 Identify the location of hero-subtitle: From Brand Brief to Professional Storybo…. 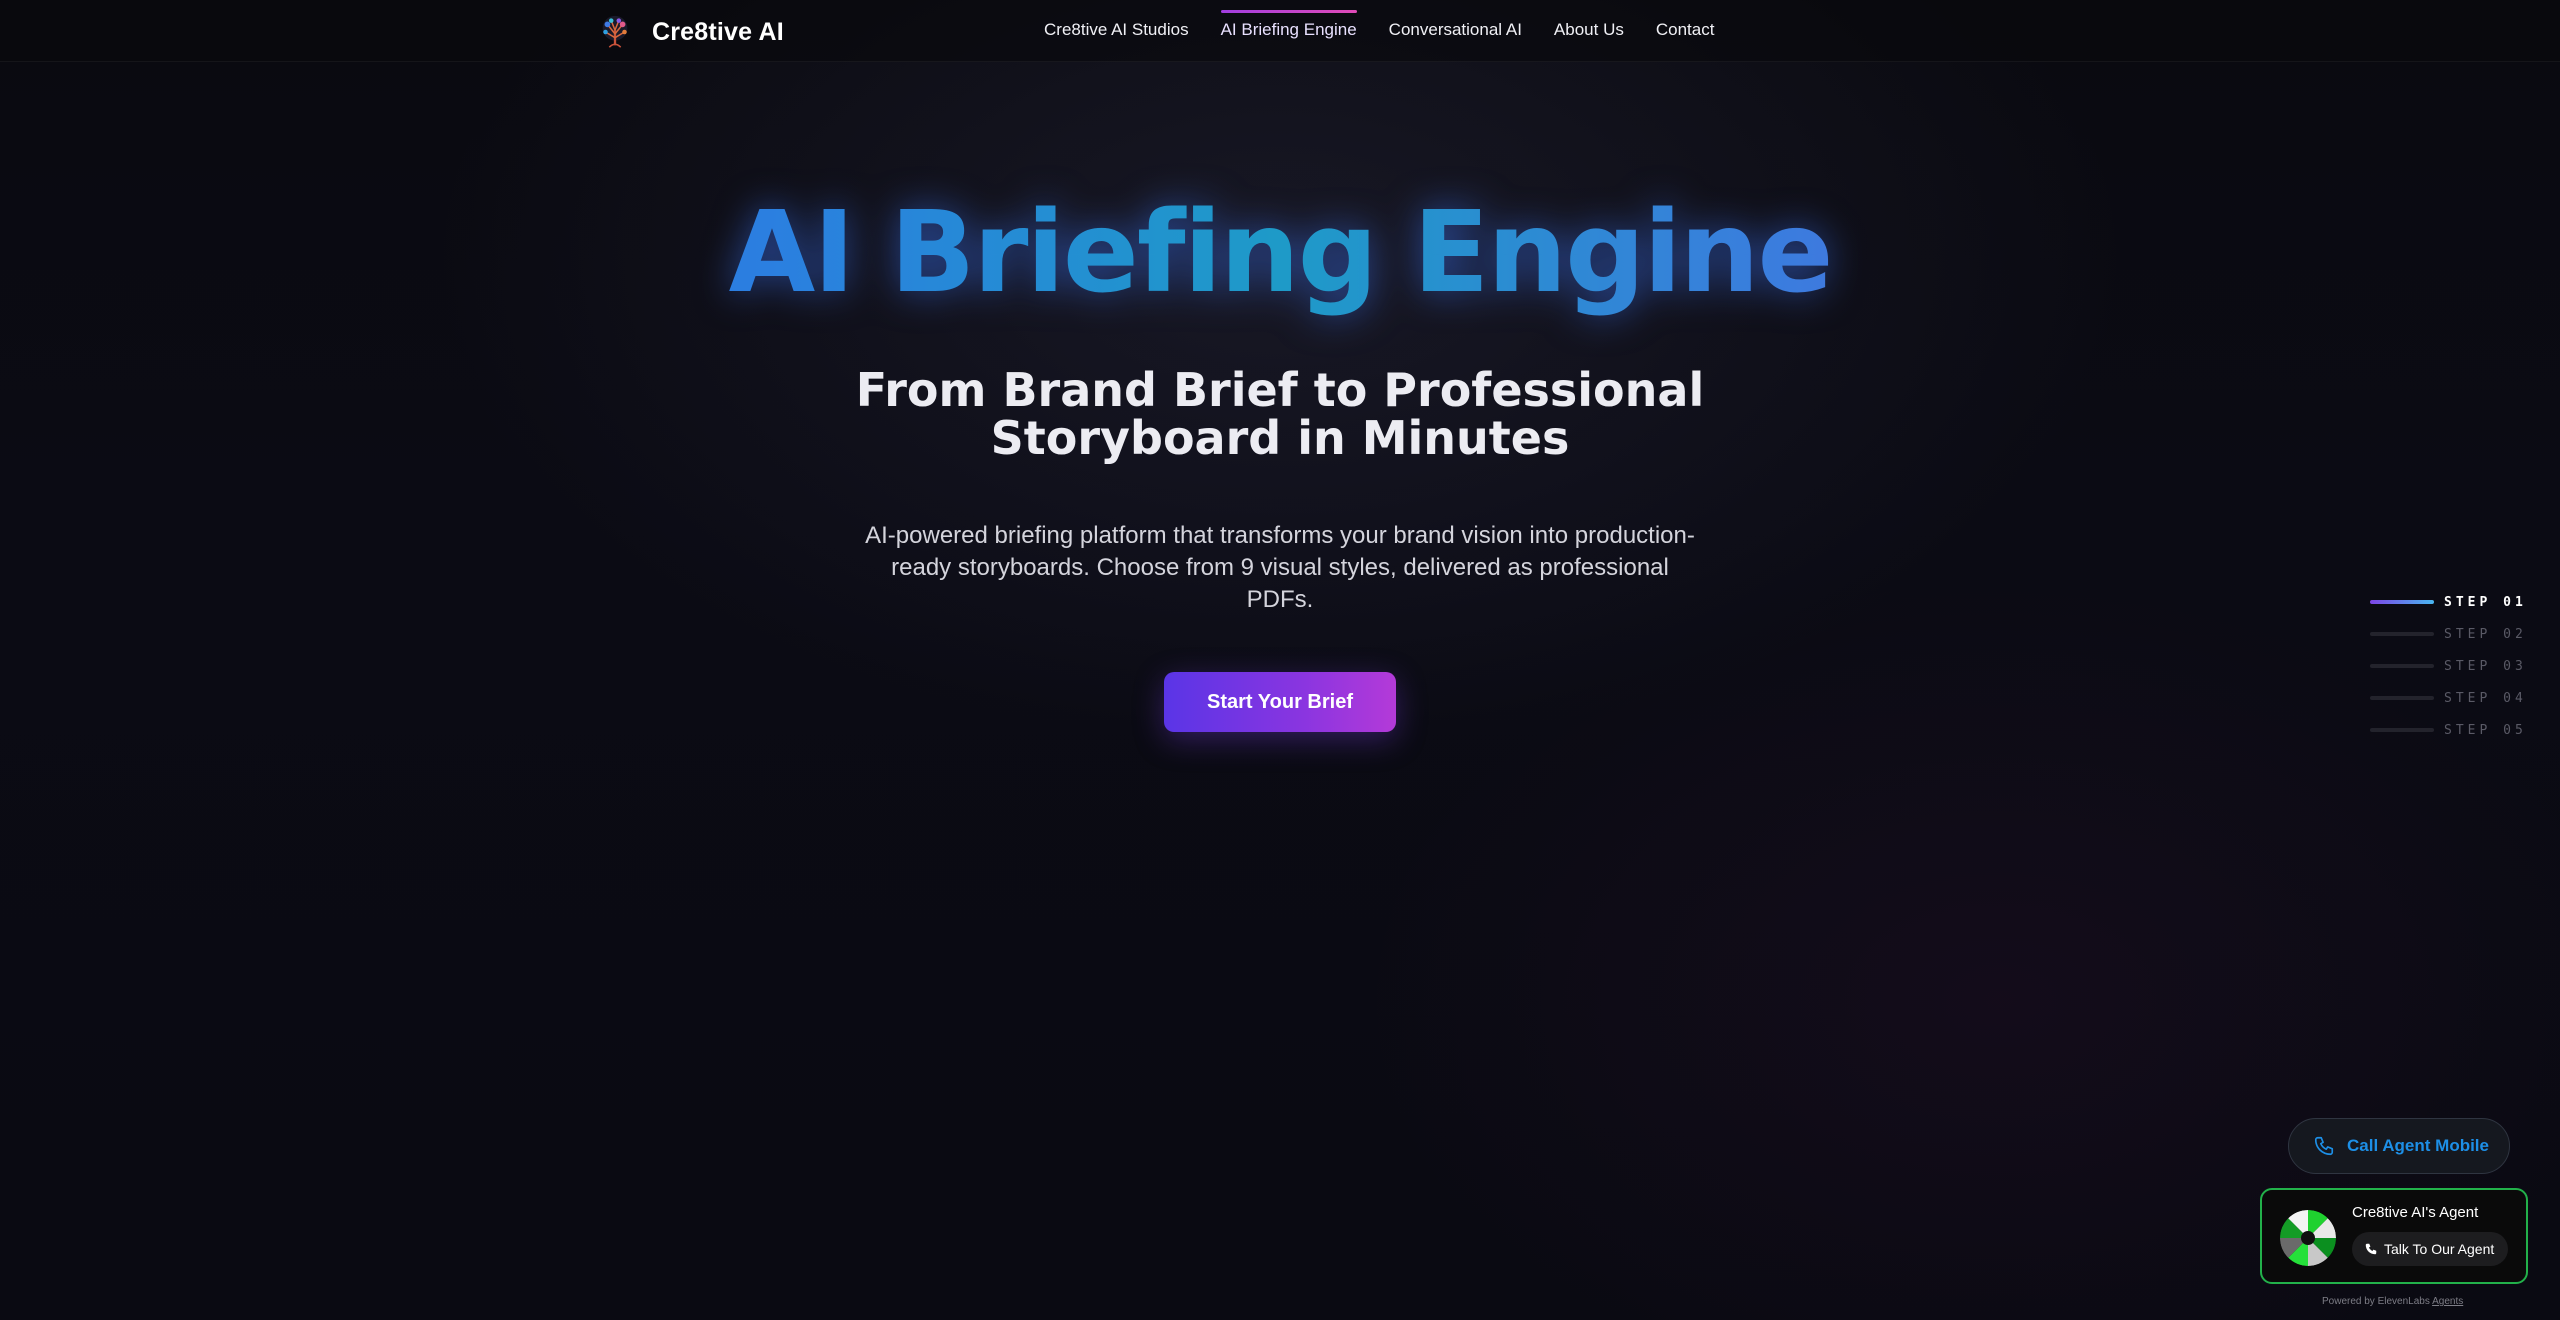
(1280, 414).